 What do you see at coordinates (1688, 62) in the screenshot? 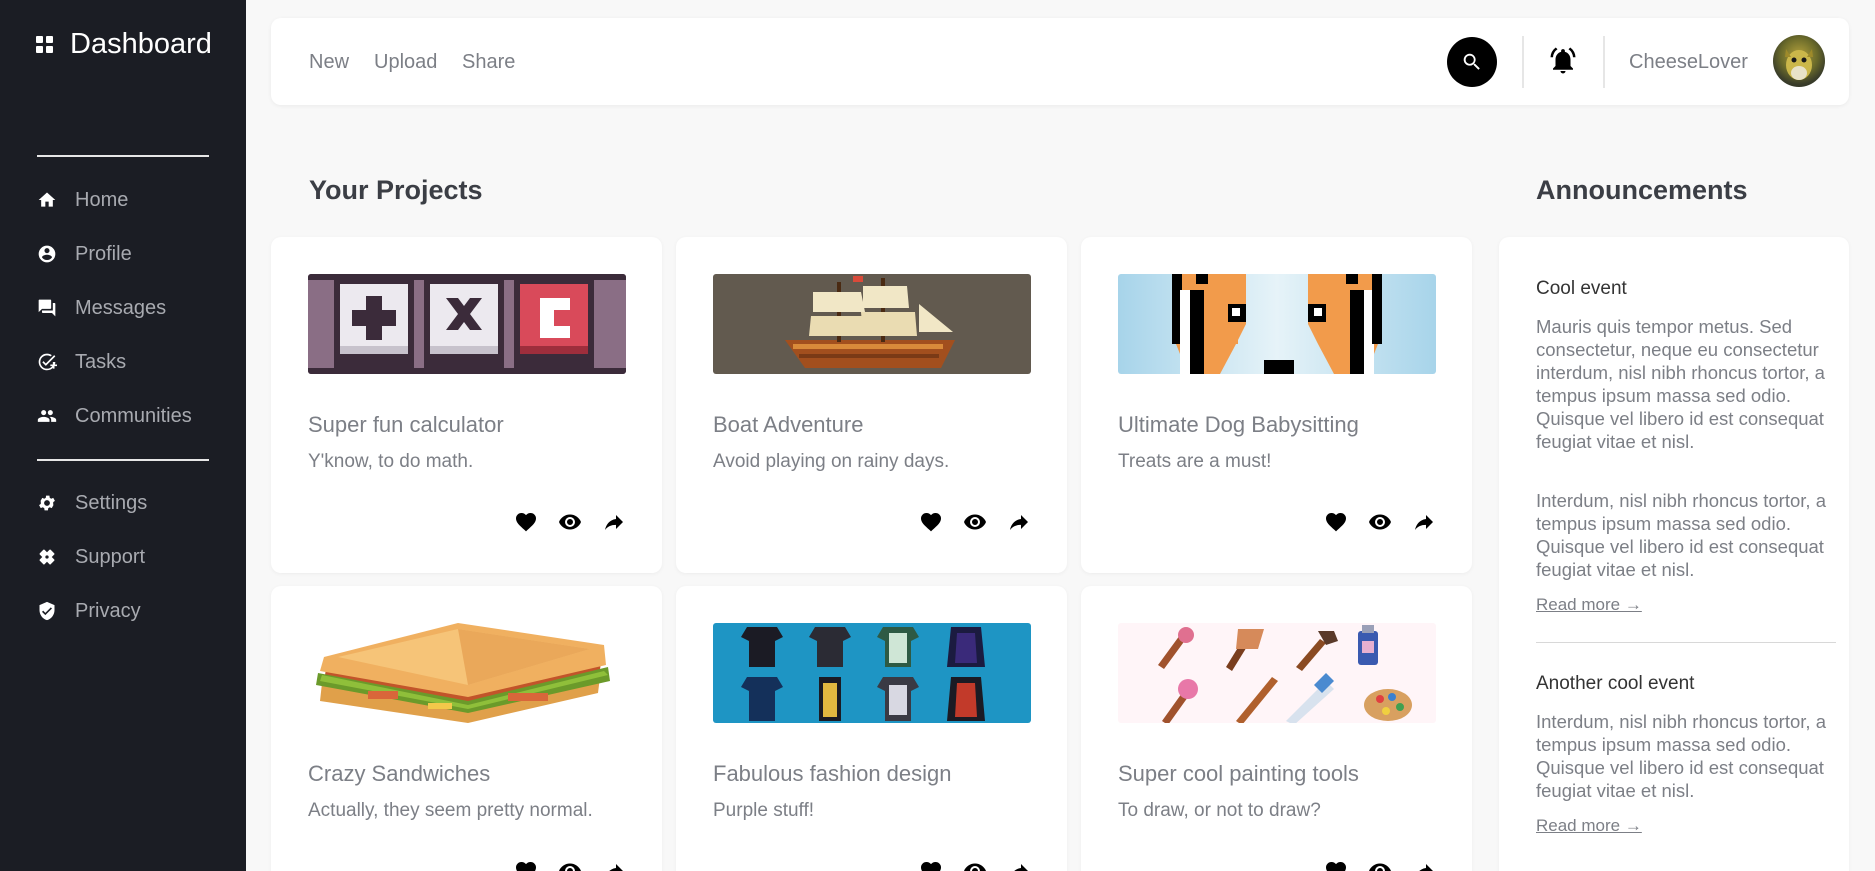
I see `username: CheeseLover` at bounding box center [1688, 62].